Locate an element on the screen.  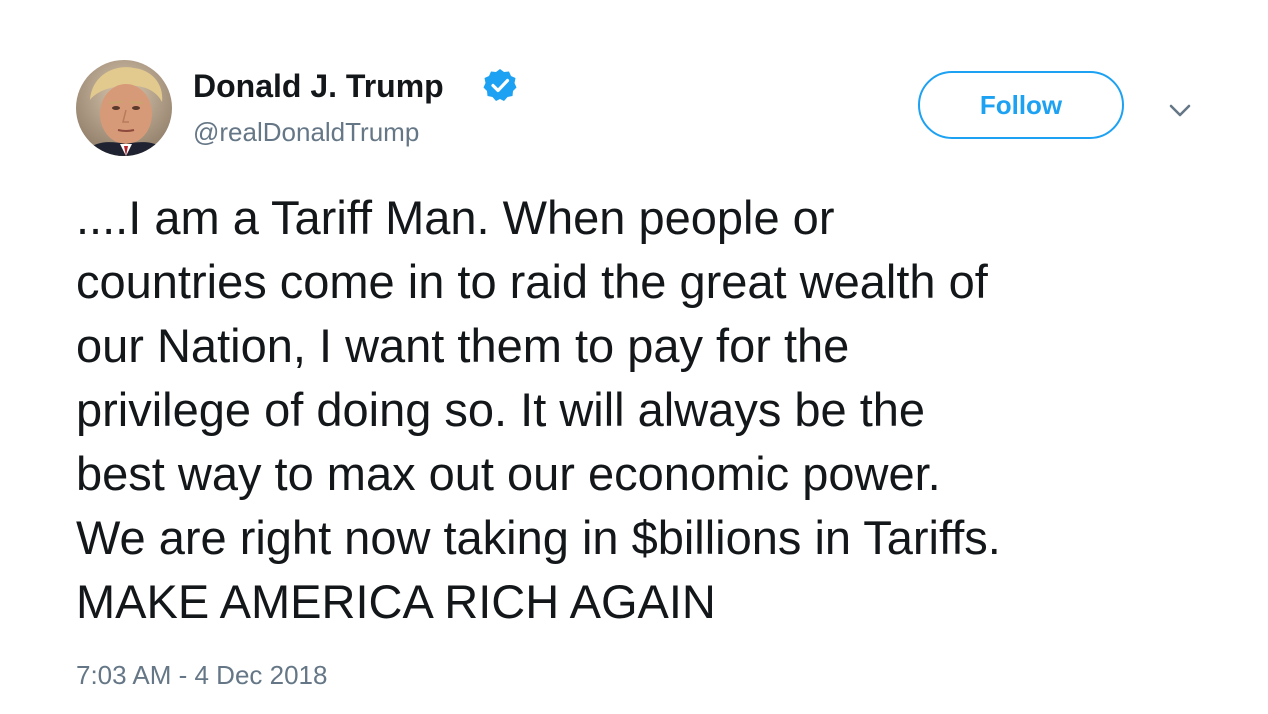
verified-badge-icon is located at coordinates (500, 85).